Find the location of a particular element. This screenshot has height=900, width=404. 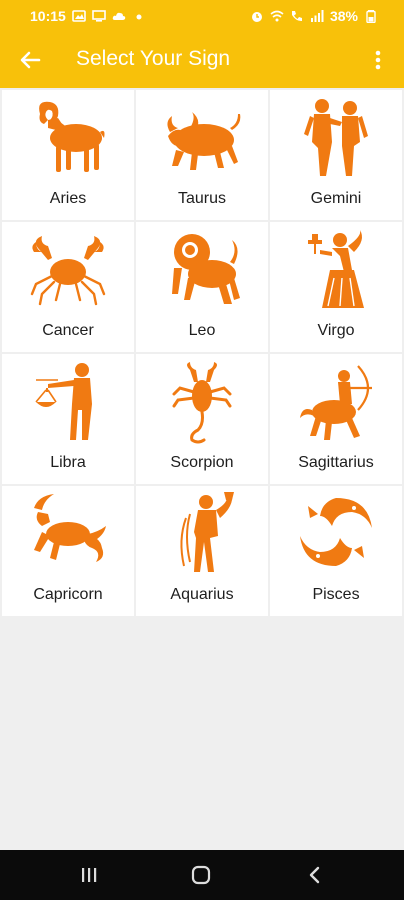

sign-card-aquarius: Aquarius is located at coordinates (202, 551).